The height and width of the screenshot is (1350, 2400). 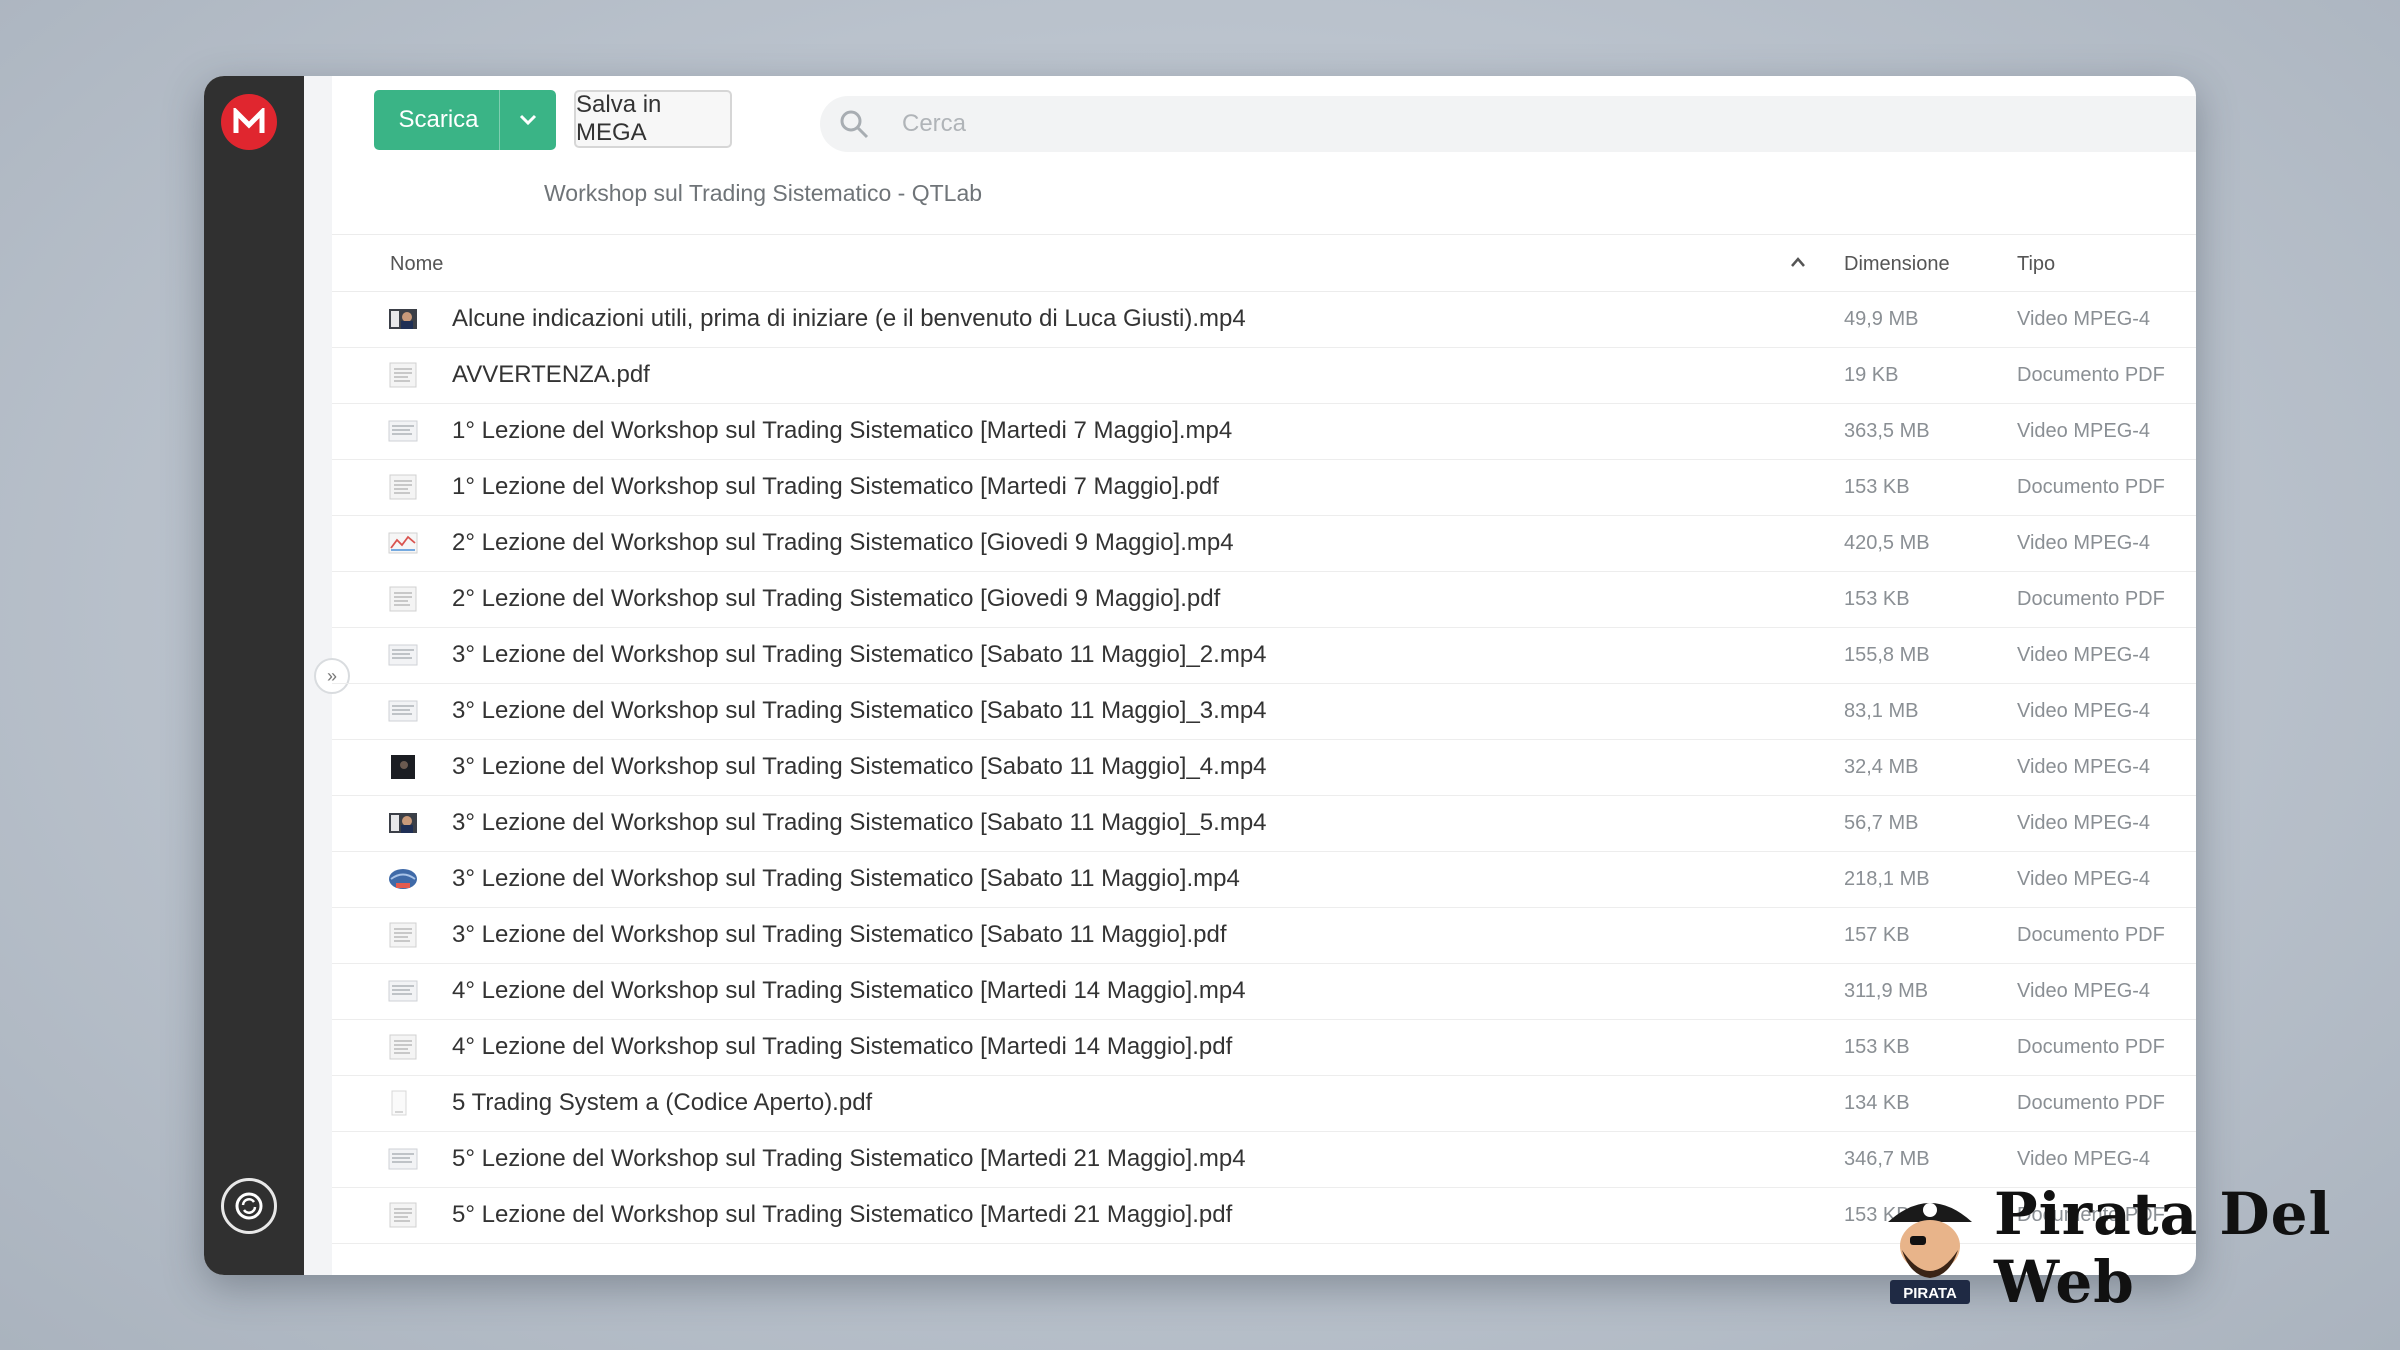 I want to click on download-button: Scarica, so click(x=465, y=120).